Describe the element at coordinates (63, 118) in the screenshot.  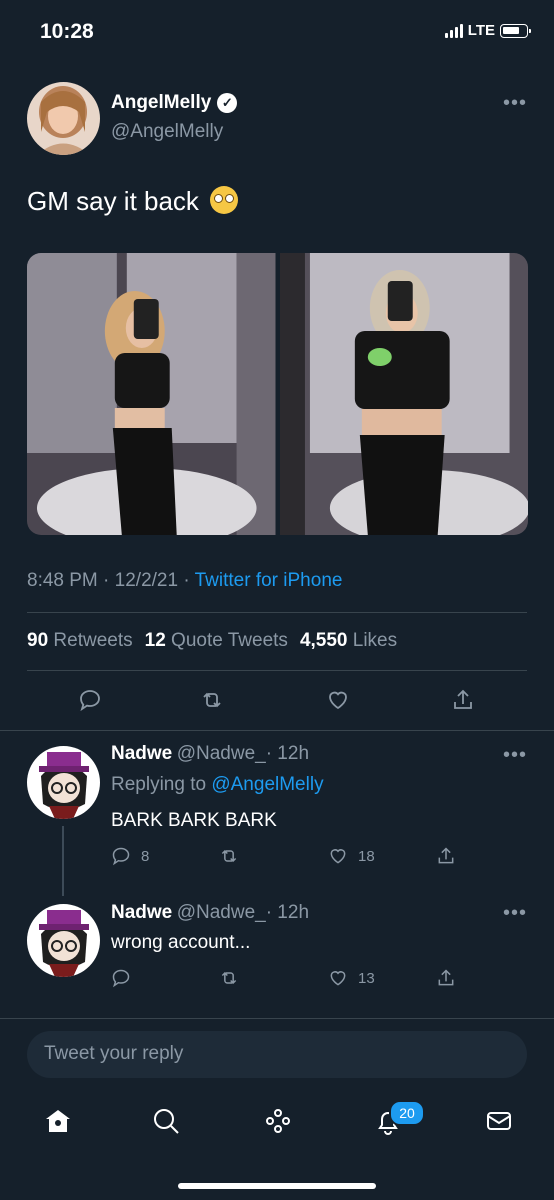
I see `author-avatar` at that location.